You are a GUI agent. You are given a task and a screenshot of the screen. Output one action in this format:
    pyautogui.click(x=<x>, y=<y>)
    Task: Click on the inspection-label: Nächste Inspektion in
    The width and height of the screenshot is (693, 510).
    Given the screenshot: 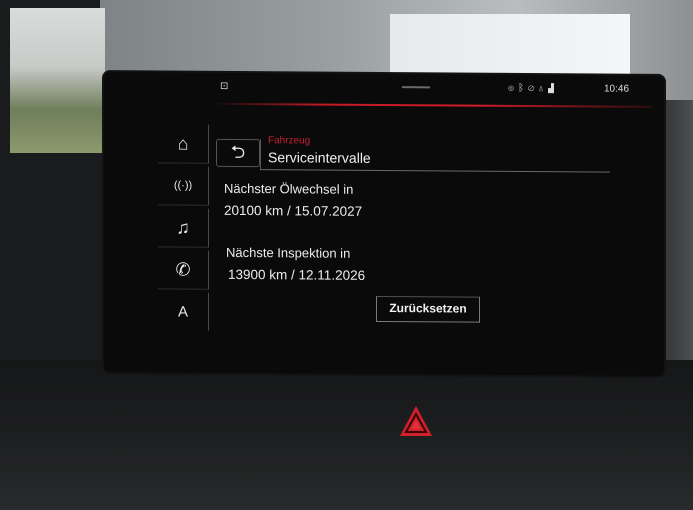 What is the action you would take?
    pyautogui.click(x=288, y=252)
    